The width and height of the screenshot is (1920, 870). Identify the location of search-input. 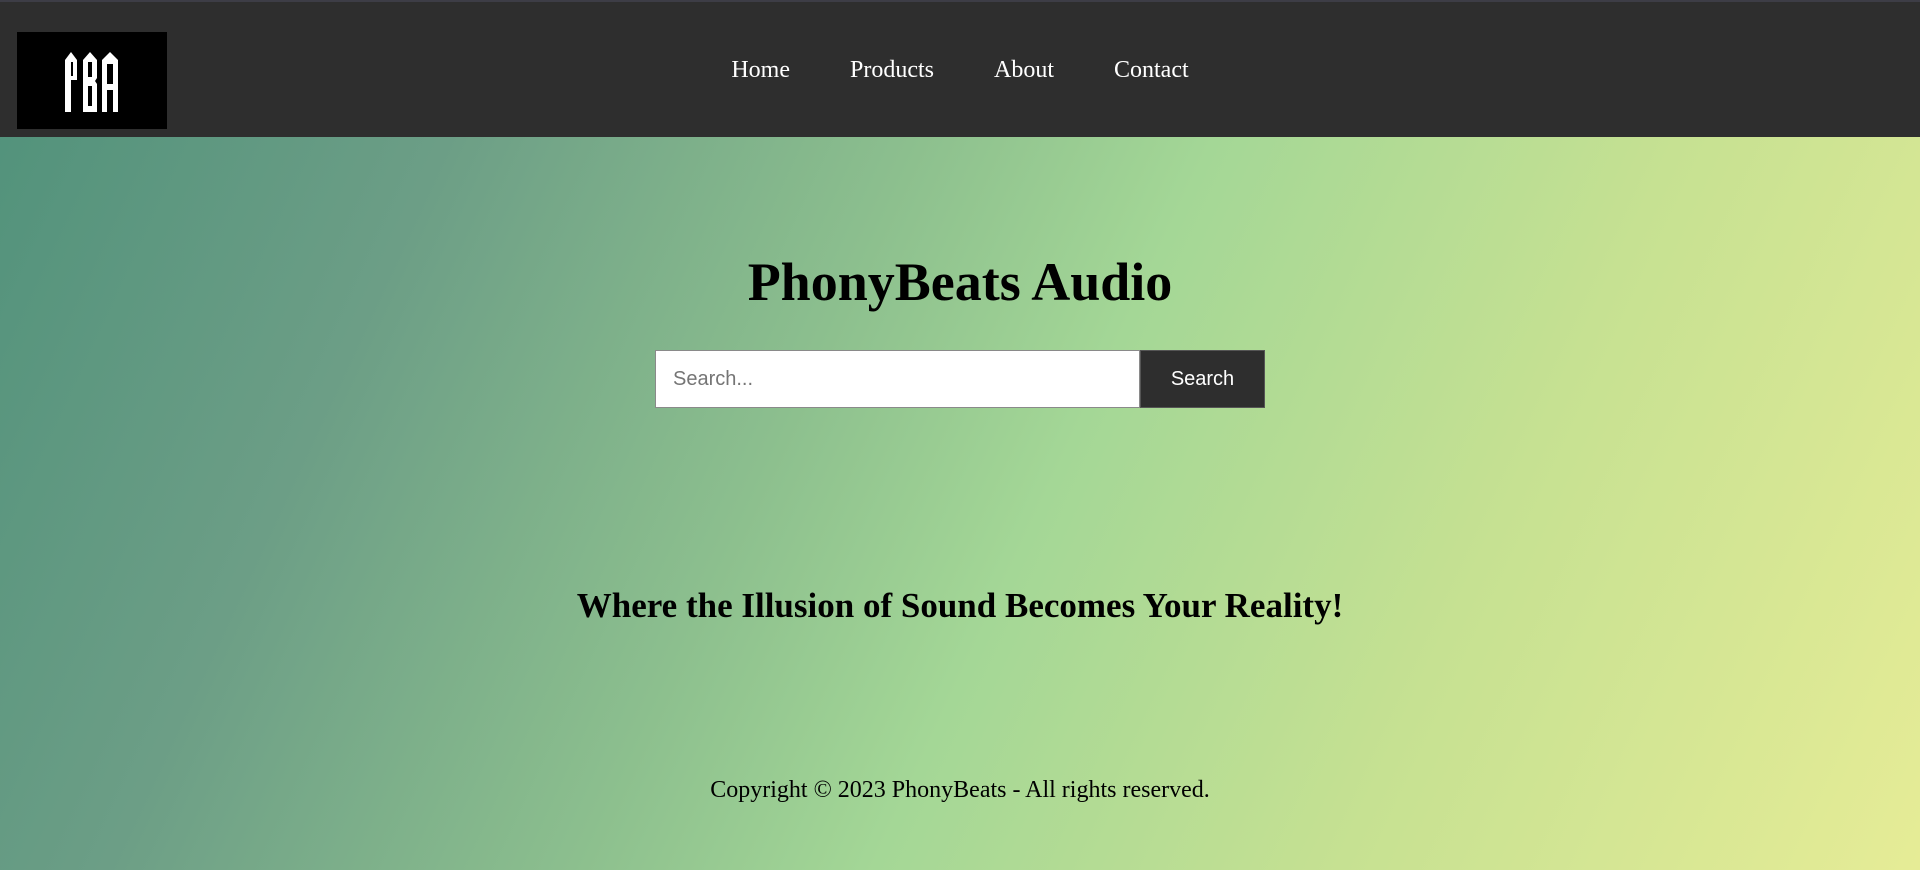
(897, 379).